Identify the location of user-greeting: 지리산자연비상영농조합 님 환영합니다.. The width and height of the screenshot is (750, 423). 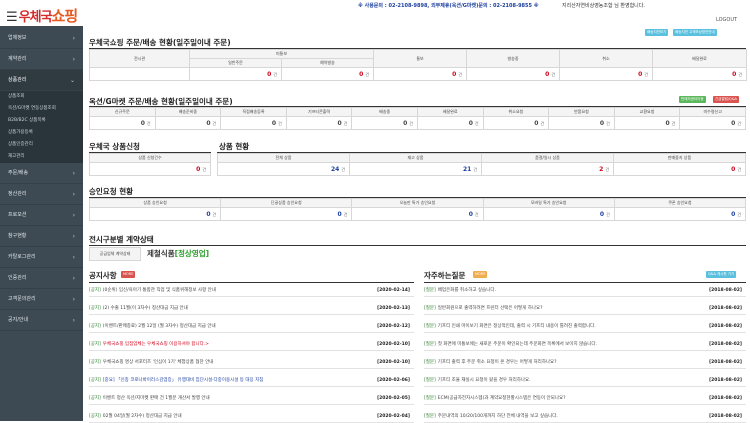
(603, 6).